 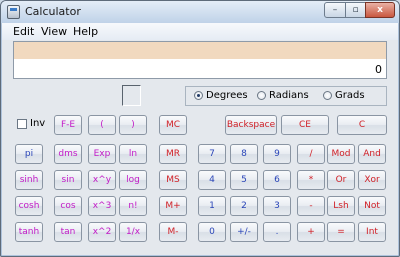 I want to click on button-mod: Mod, so click(x=341, y=154).